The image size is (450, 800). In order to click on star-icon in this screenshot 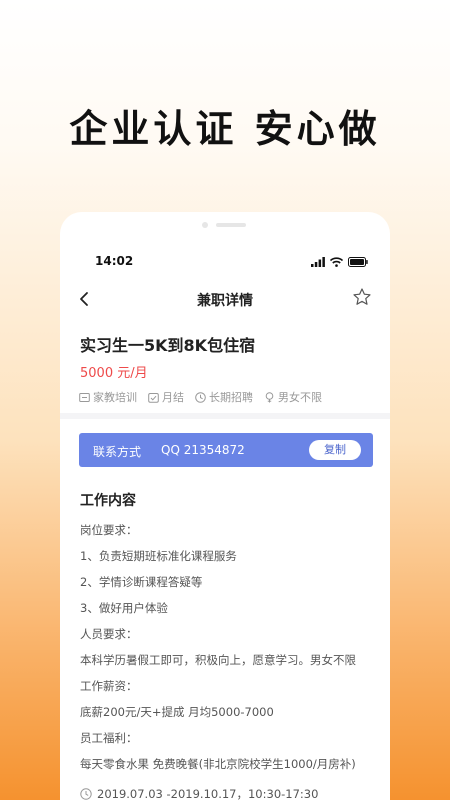, I will do `click(362, 296)`.